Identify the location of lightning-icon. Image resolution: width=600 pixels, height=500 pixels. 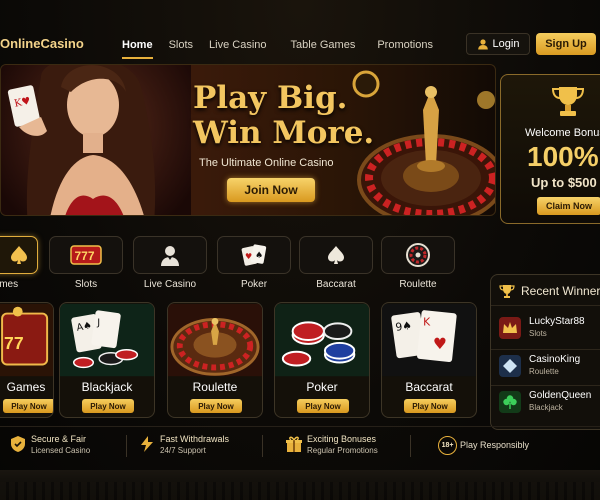
(147, 444).